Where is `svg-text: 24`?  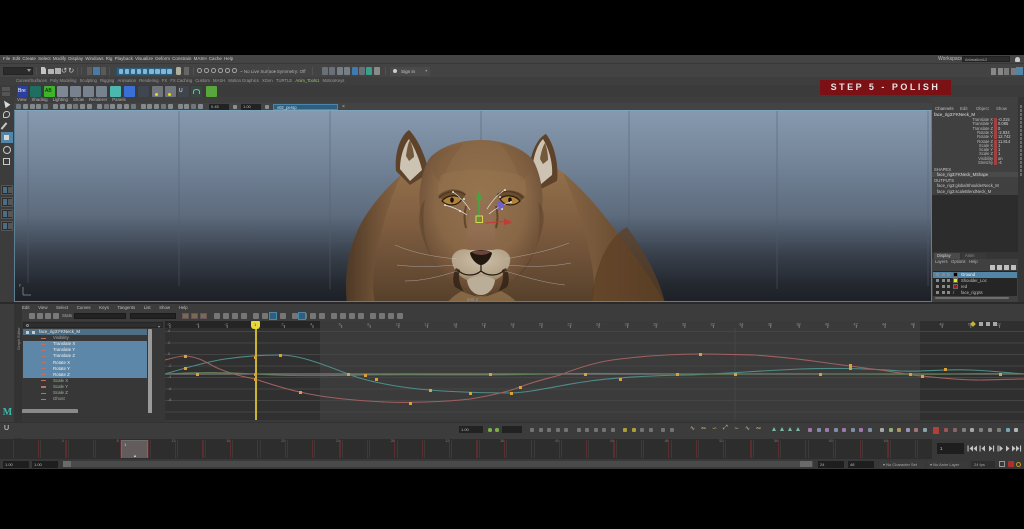 svg-text: 24 is located at coordinates (598, 324).